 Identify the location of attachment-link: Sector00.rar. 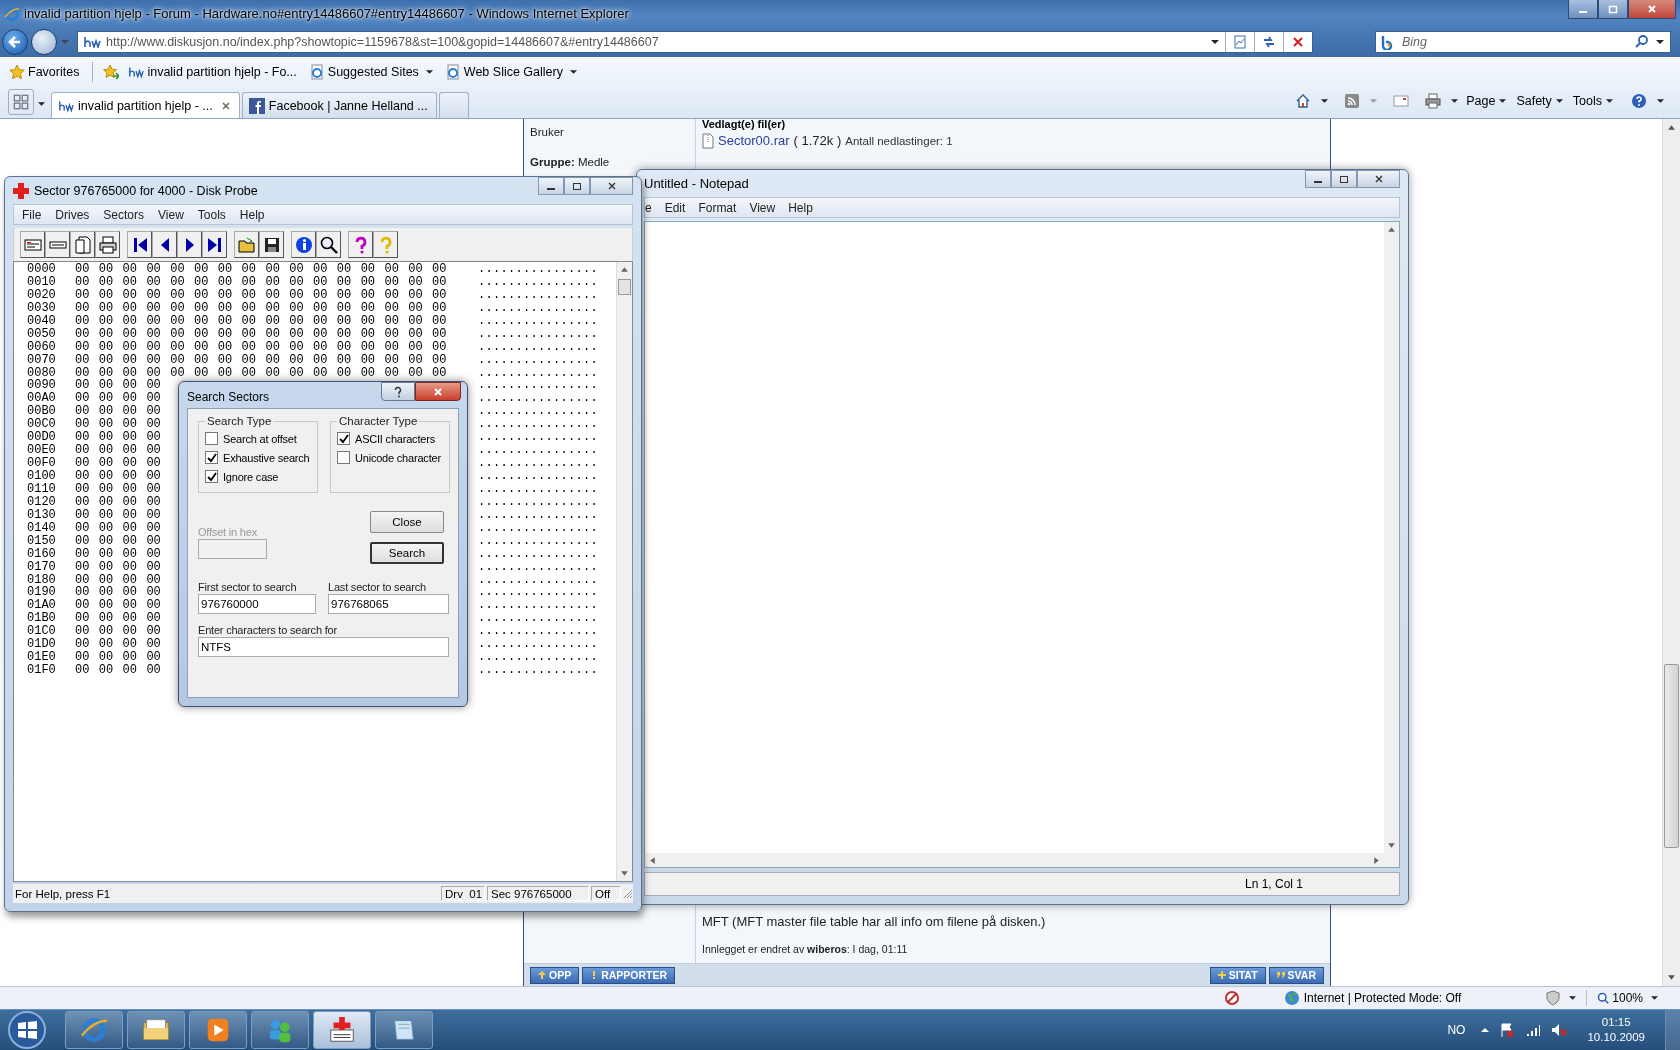
(754, 140).